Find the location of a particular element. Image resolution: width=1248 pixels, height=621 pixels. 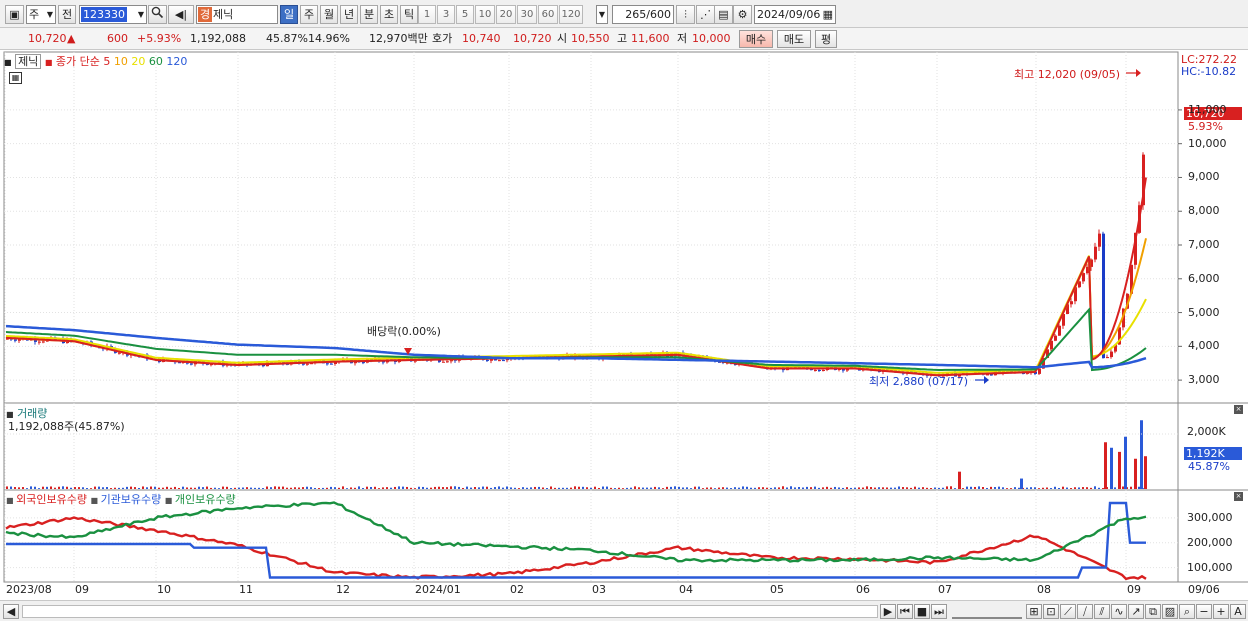

indicator-icon: ⋰ is located at coordinates (705, 14).